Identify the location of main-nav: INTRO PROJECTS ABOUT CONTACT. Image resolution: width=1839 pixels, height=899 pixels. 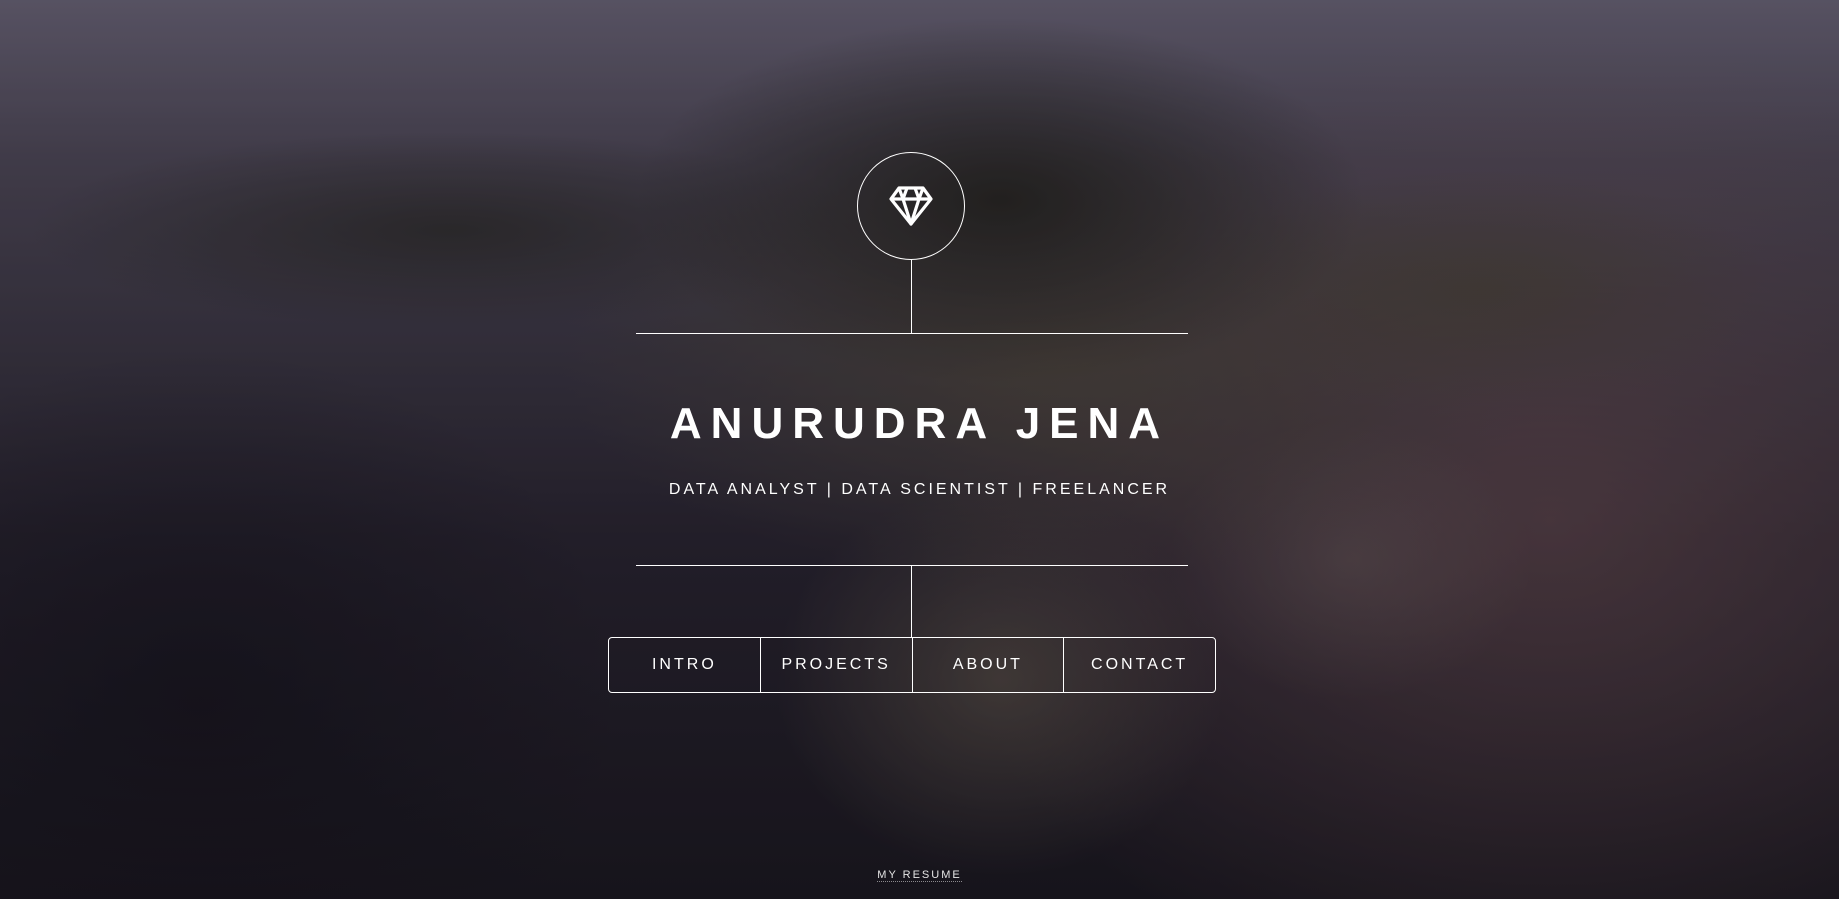
(912, 665).